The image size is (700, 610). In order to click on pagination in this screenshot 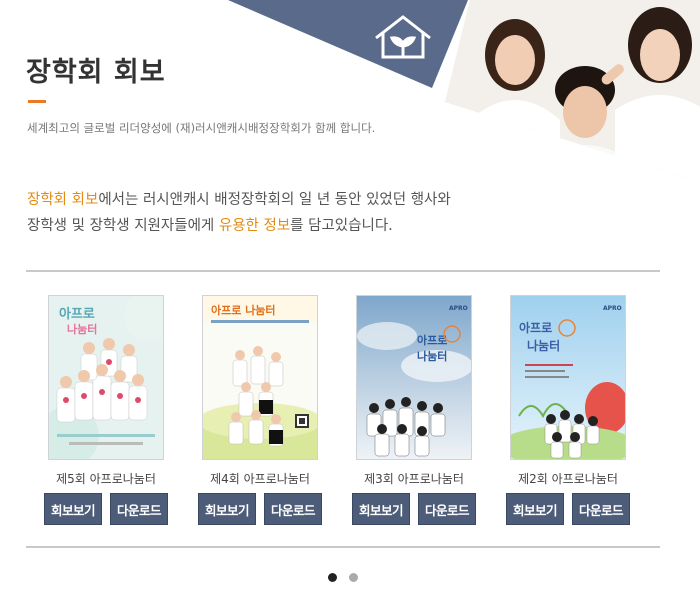, I will do `click(343, 577)`.